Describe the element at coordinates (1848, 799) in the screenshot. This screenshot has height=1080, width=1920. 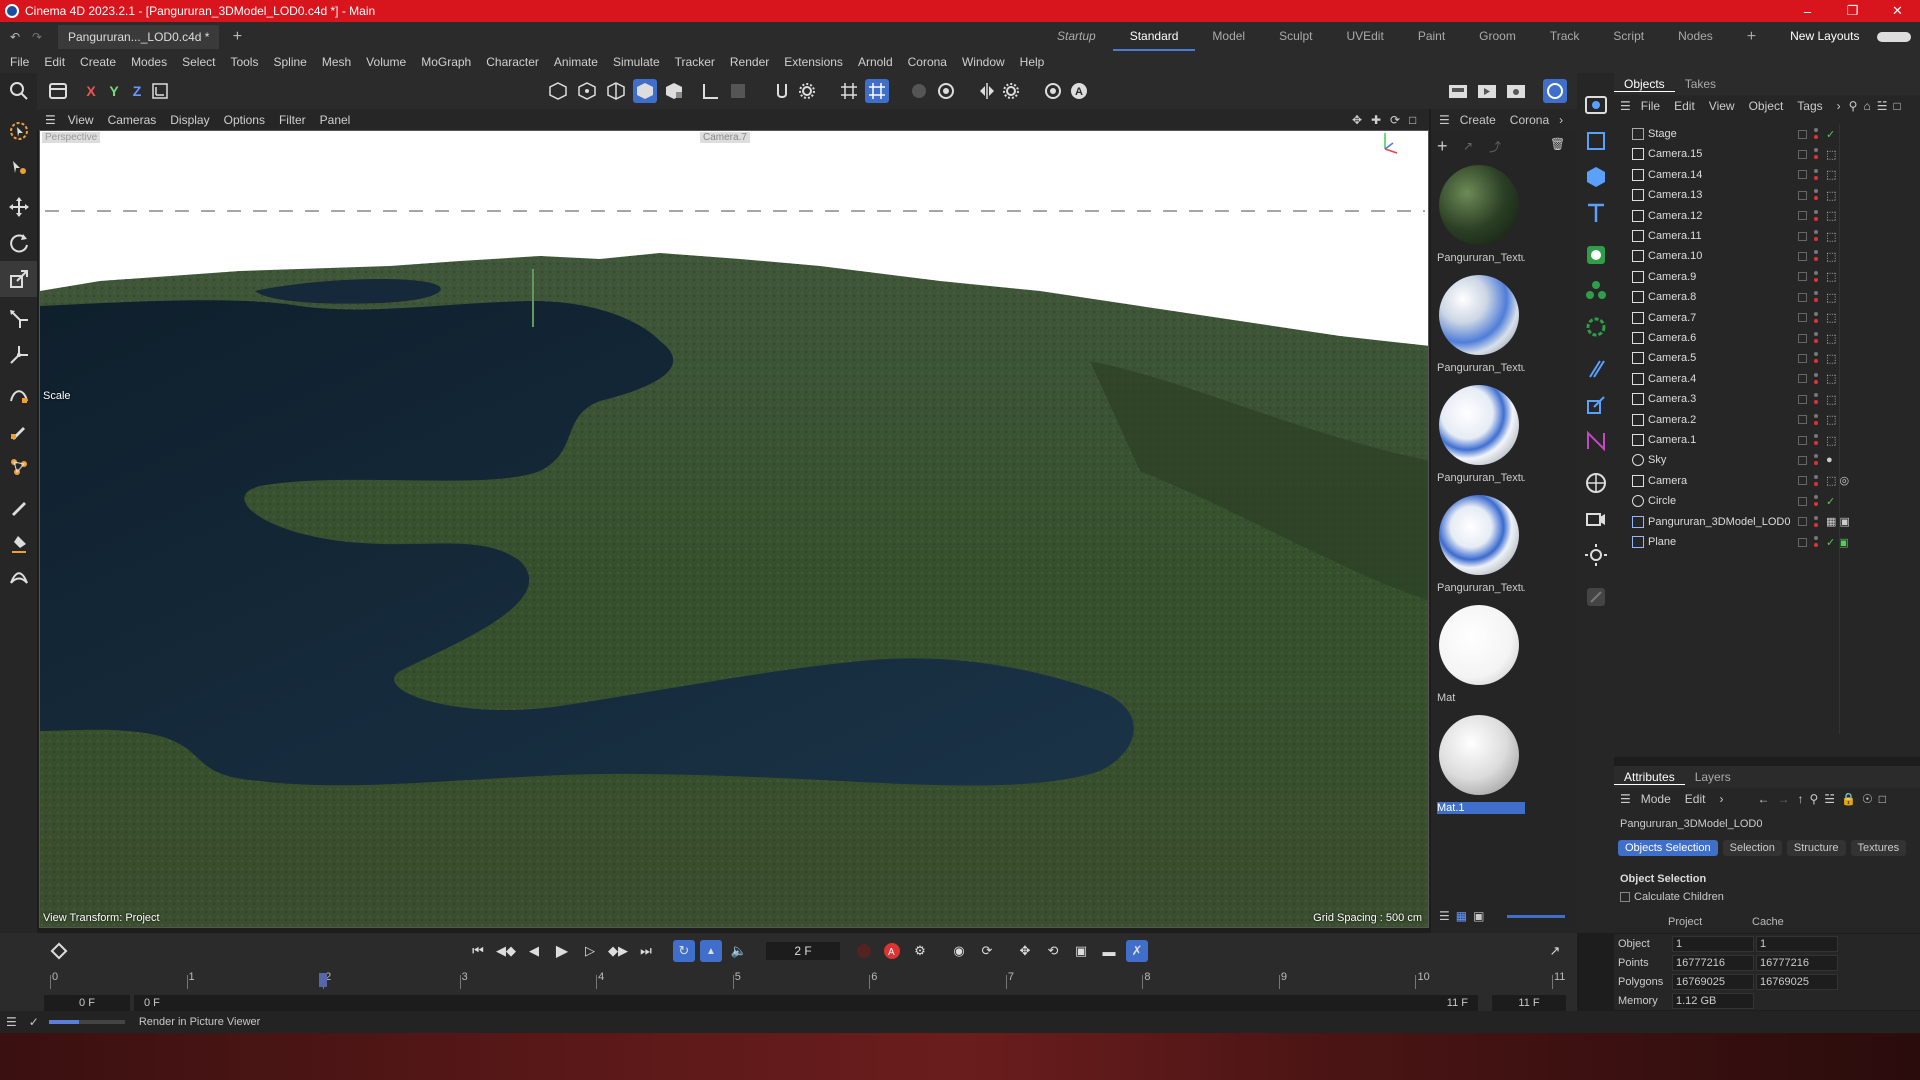
I see `lock-icon: 🔒` at that location.